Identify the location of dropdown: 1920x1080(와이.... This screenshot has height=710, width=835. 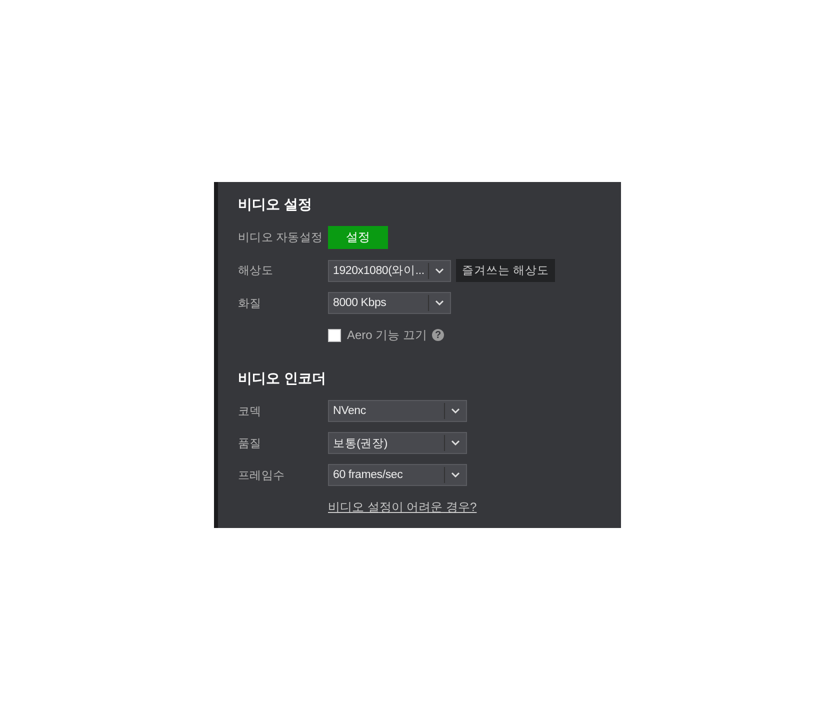
(389, 271).